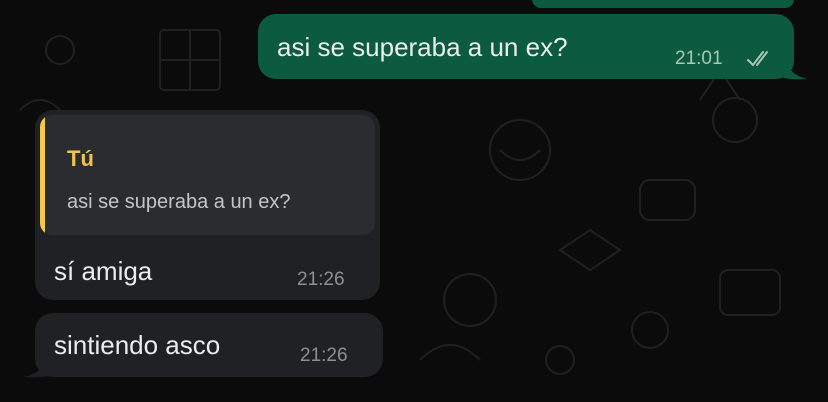 This screenshot has width=828, height=402. What do you see at coordinates (422, 47) in the screenshot?
I see `message-text: asi se superaba a un ex?` at bounding box center [422, 47].